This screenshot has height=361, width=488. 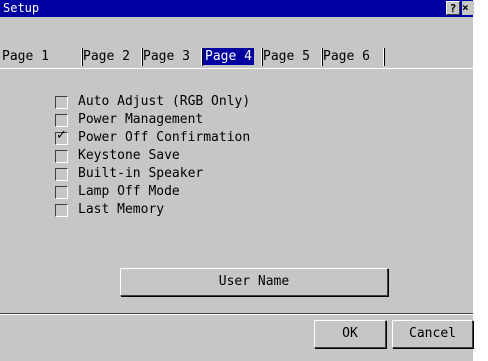 I want to click on option-built-in-speaker: Built-in Speaker, so click(x=152, y=174).